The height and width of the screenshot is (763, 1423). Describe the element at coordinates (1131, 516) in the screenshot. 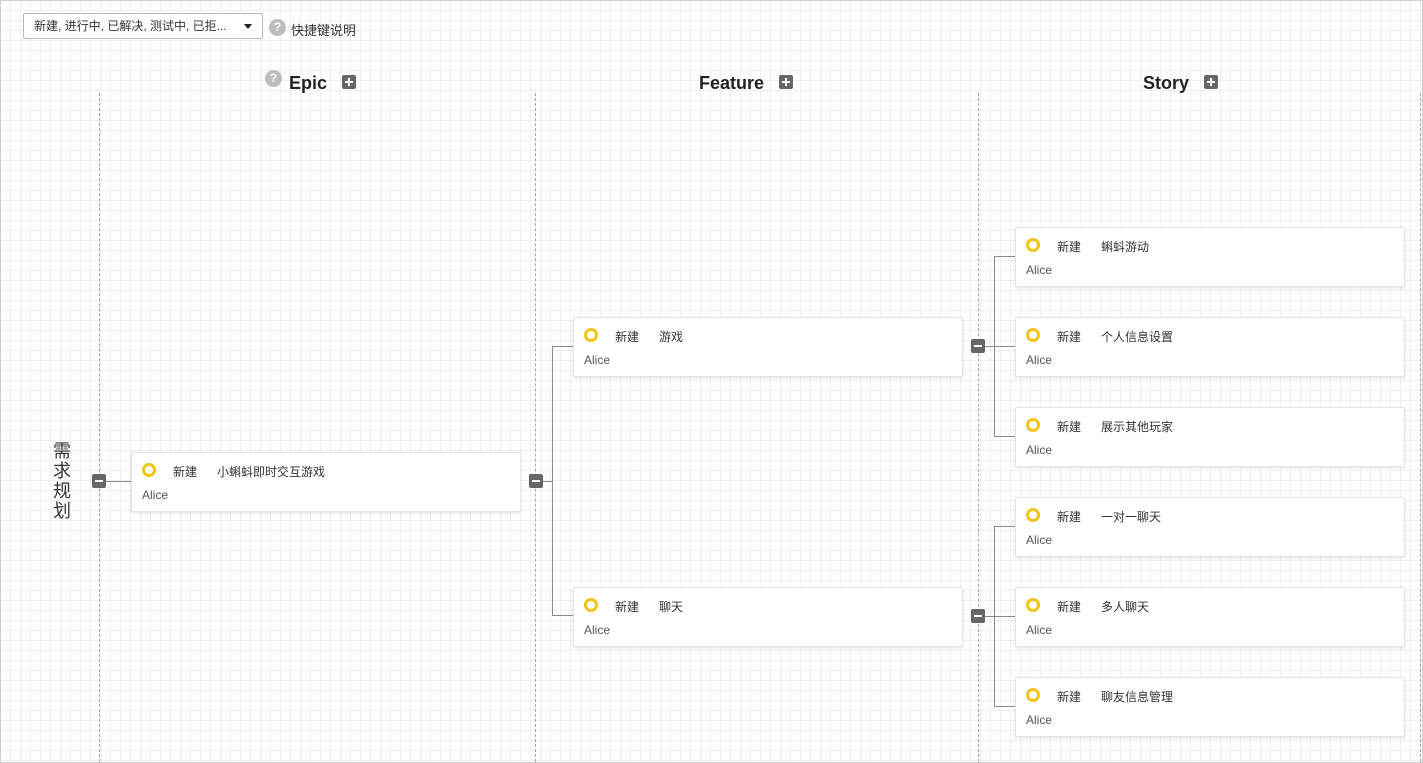

I see `card-title: 一对一聊天` at that location.